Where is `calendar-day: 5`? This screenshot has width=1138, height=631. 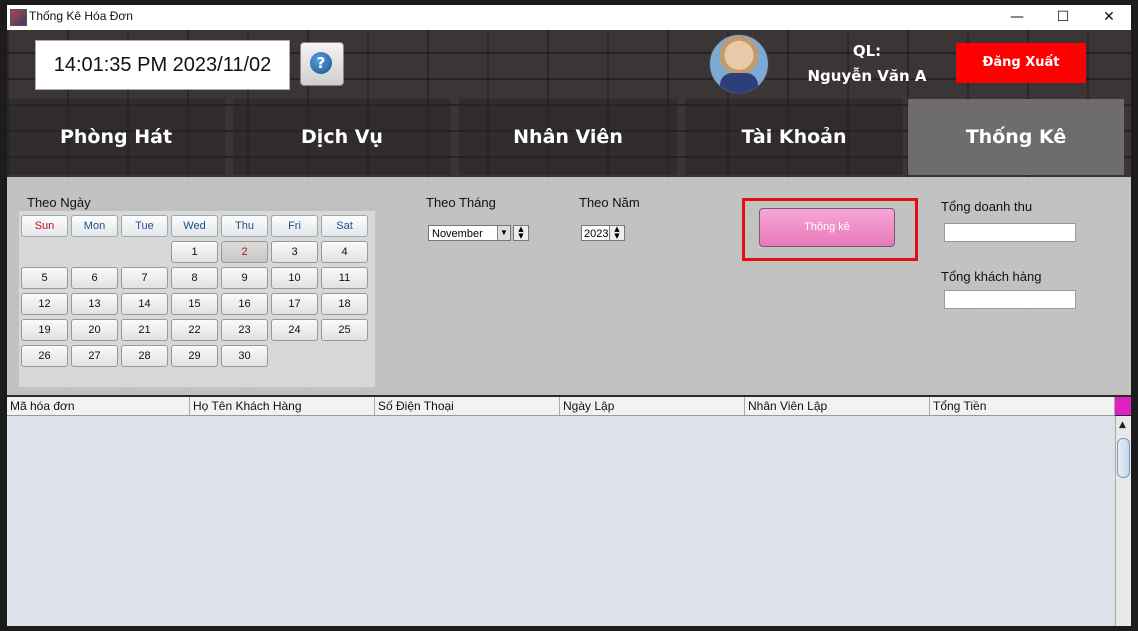
calendar-day: 5 is located at coordinates (44, 278).